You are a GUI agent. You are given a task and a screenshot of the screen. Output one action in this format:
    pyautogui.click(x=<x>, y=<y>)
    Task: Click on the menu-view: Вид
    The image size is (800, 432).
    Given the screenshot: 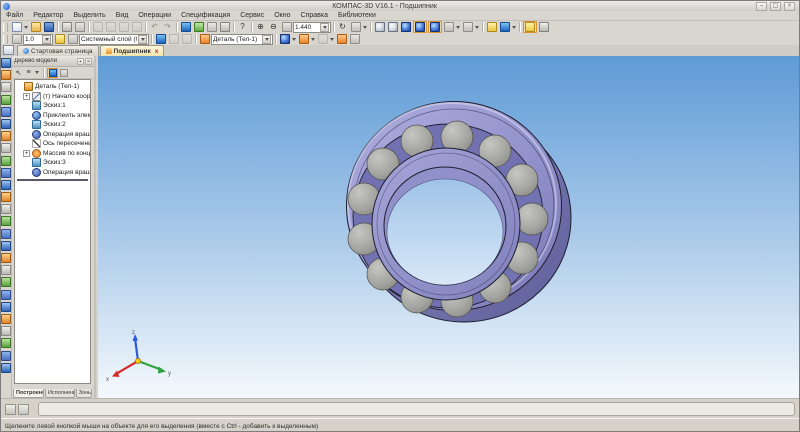 What is the action you would take?
    pyautogui.click(x=122, y=15)
    